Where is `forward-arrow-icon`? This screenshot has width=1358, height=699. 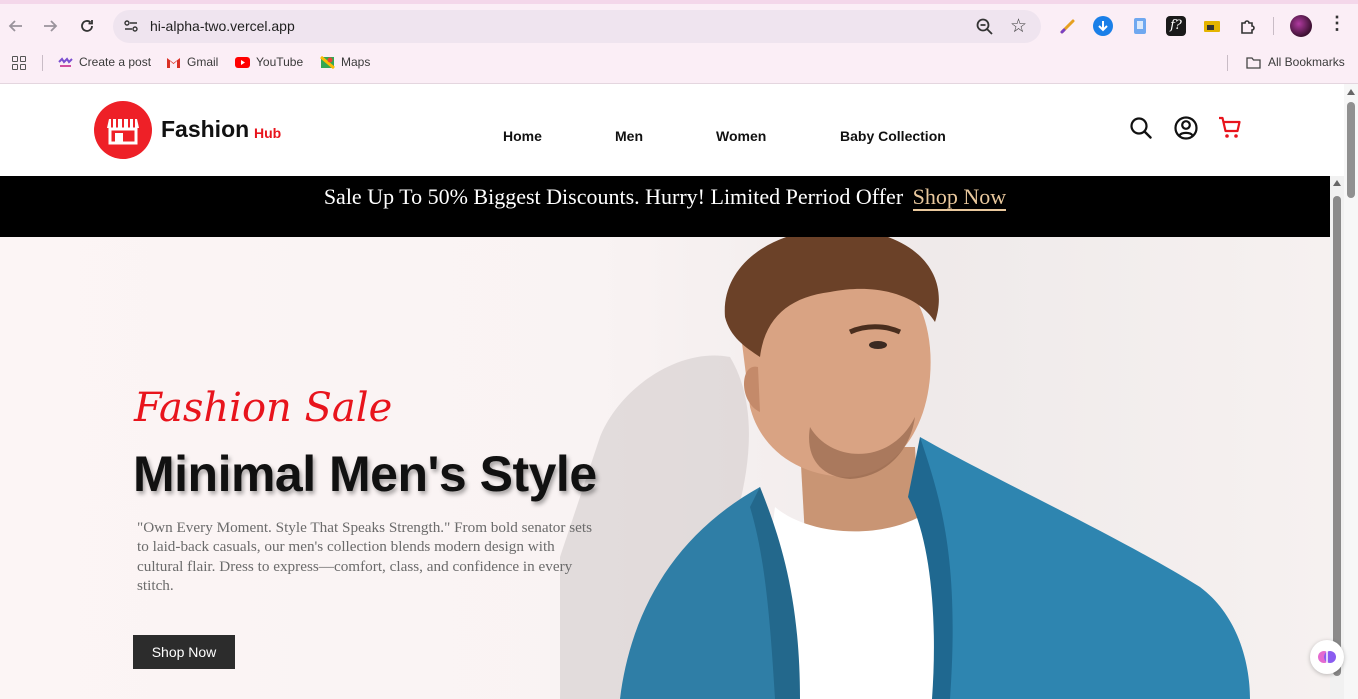 forward-arrow-icon is located at coordinates (51, 26).